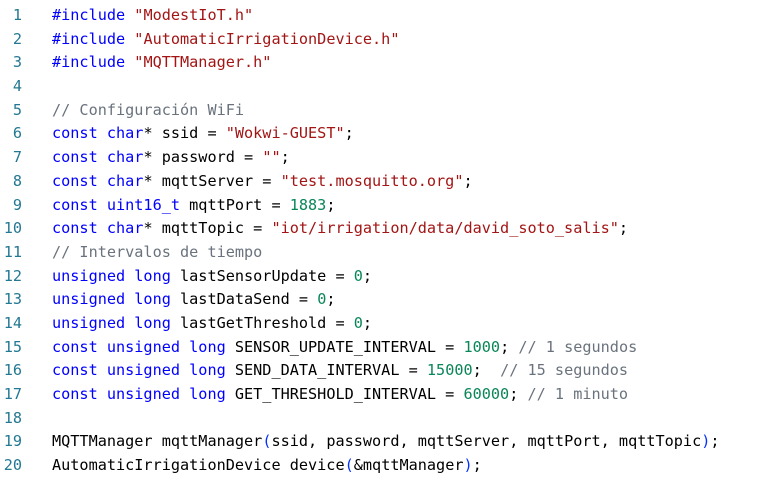 This screenshot has width=757, height=485. I want to click on line-number: 1, so click(17, 15).